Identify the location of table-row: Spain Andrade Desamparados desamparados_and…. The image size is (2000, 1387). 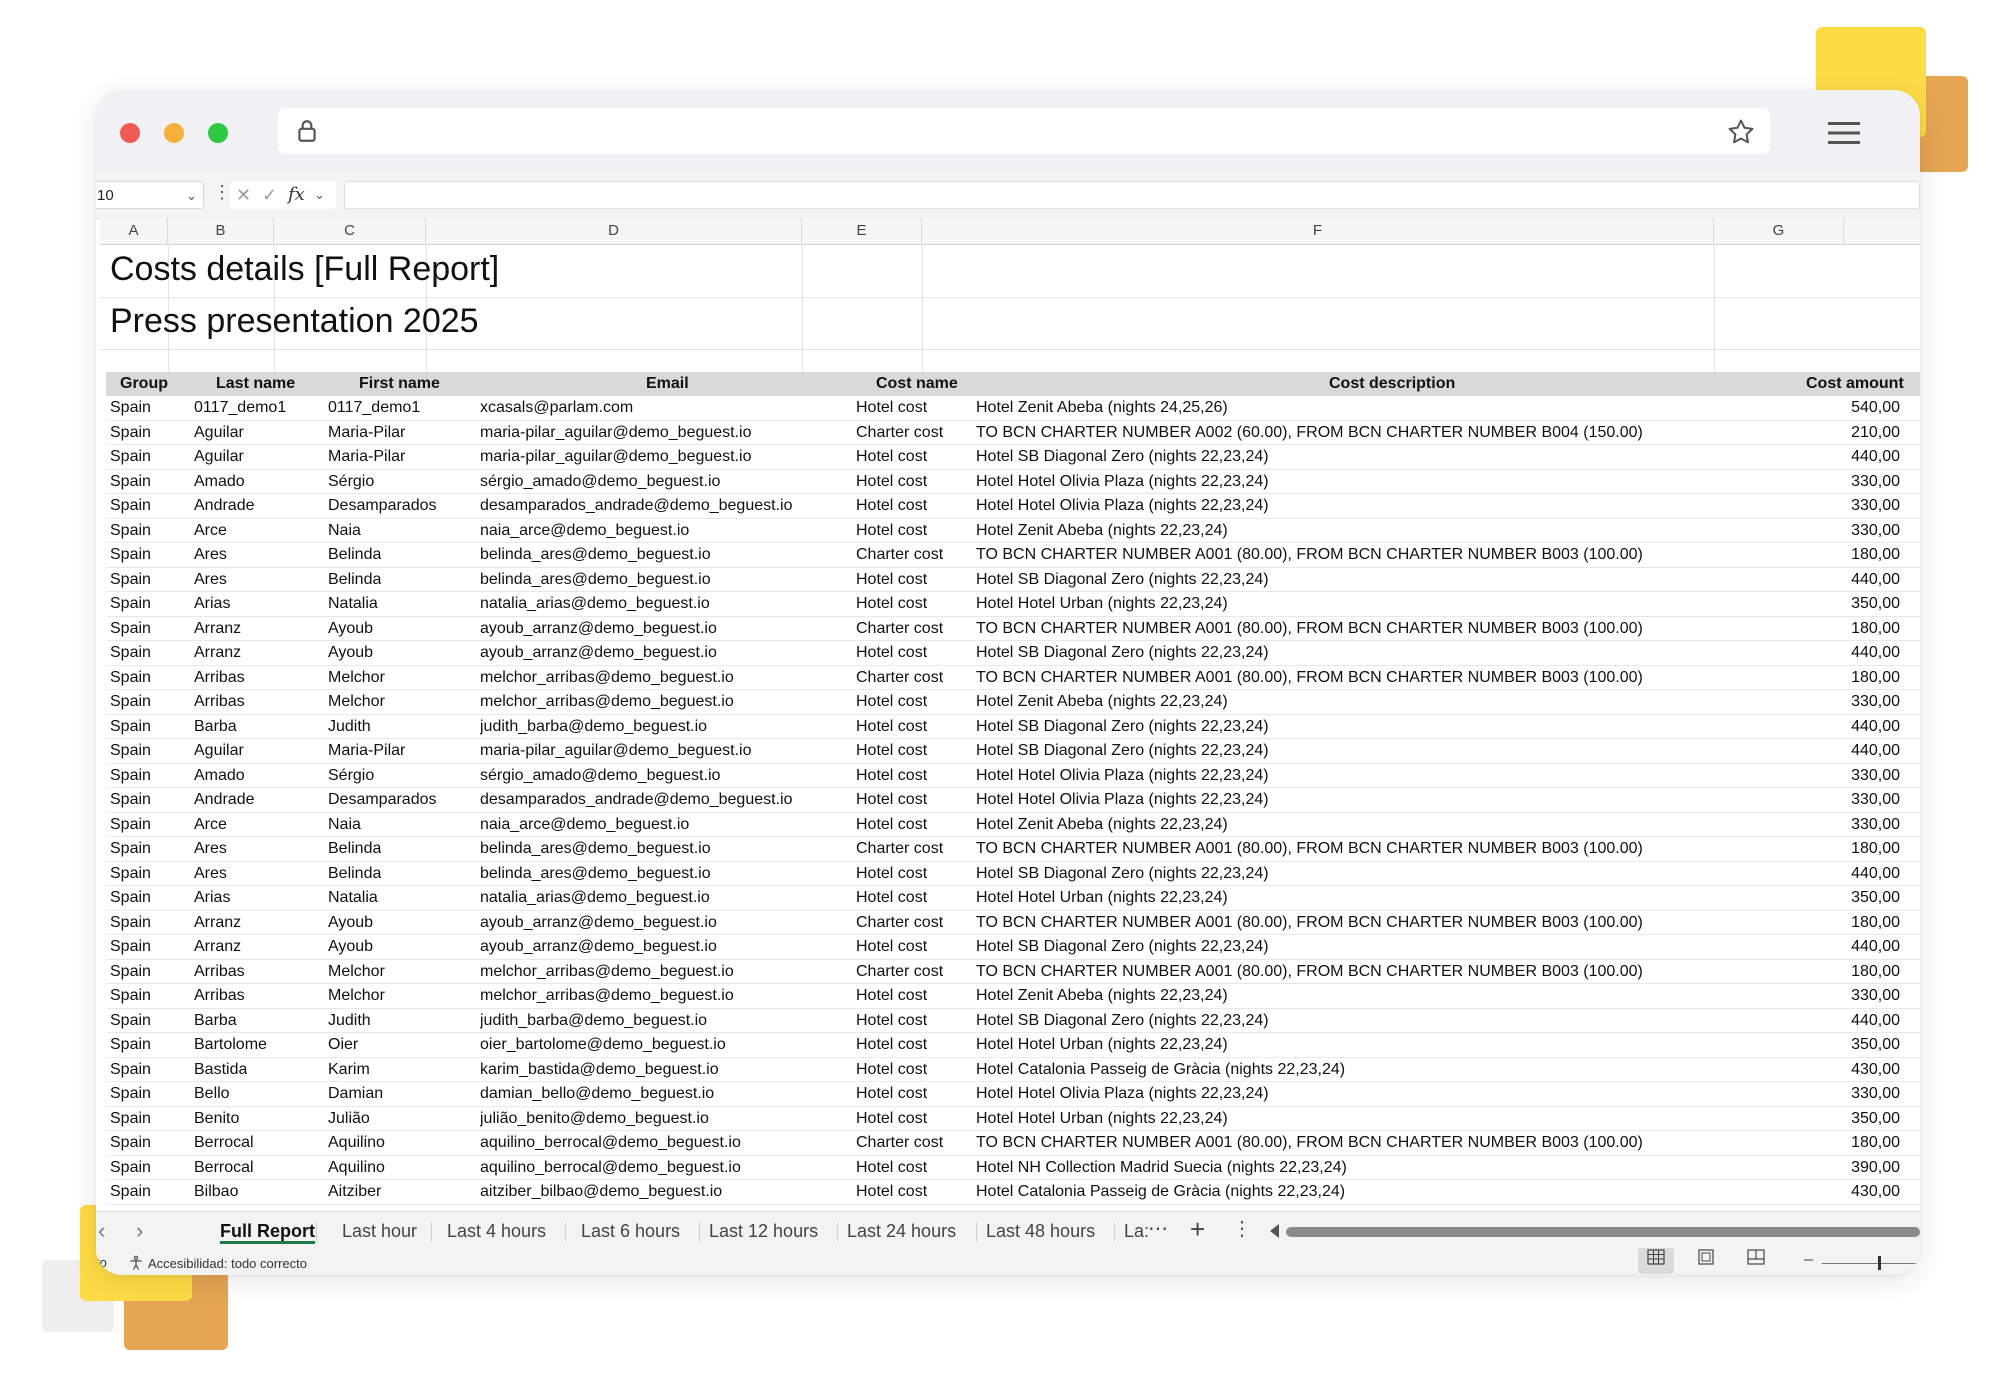
(1013, 506).